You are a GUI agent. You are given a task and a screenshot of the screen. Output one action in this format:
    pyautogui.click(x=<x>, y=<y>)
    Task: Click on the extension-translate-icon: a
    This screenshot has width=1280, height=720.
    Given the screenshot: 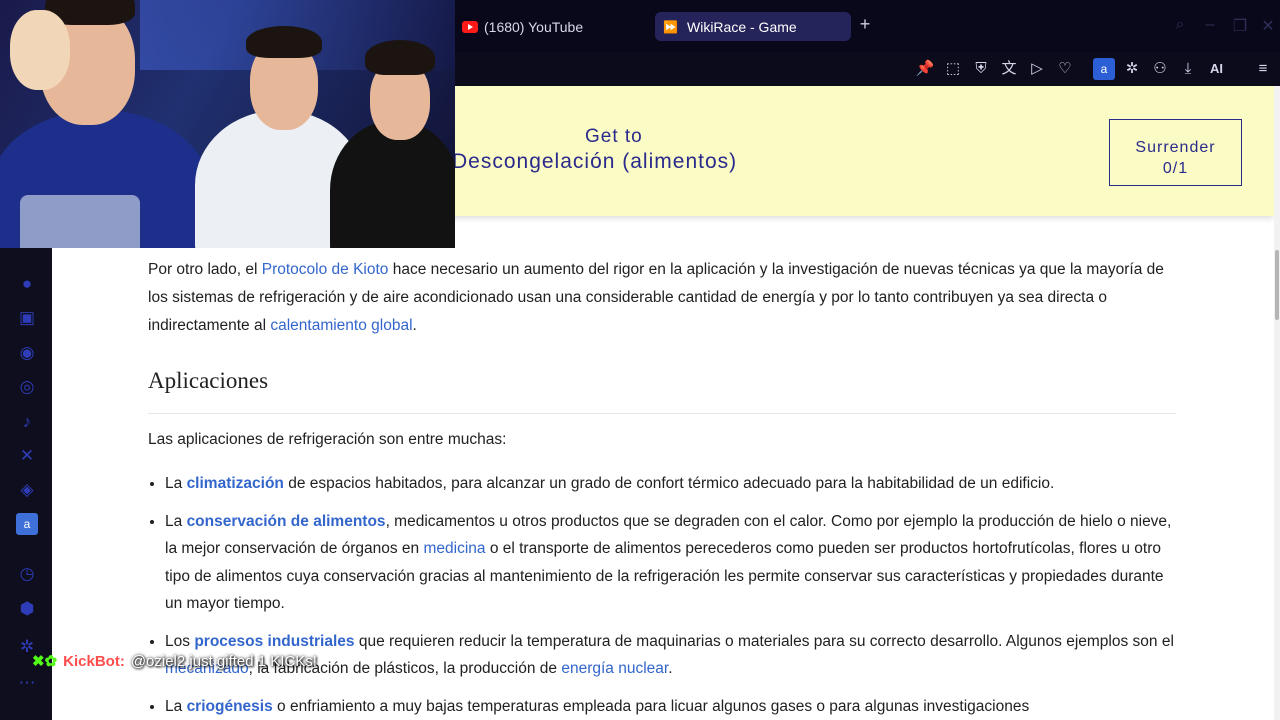 What is the action you would take?
    pyautogui.click(x=1104, y=69)
    